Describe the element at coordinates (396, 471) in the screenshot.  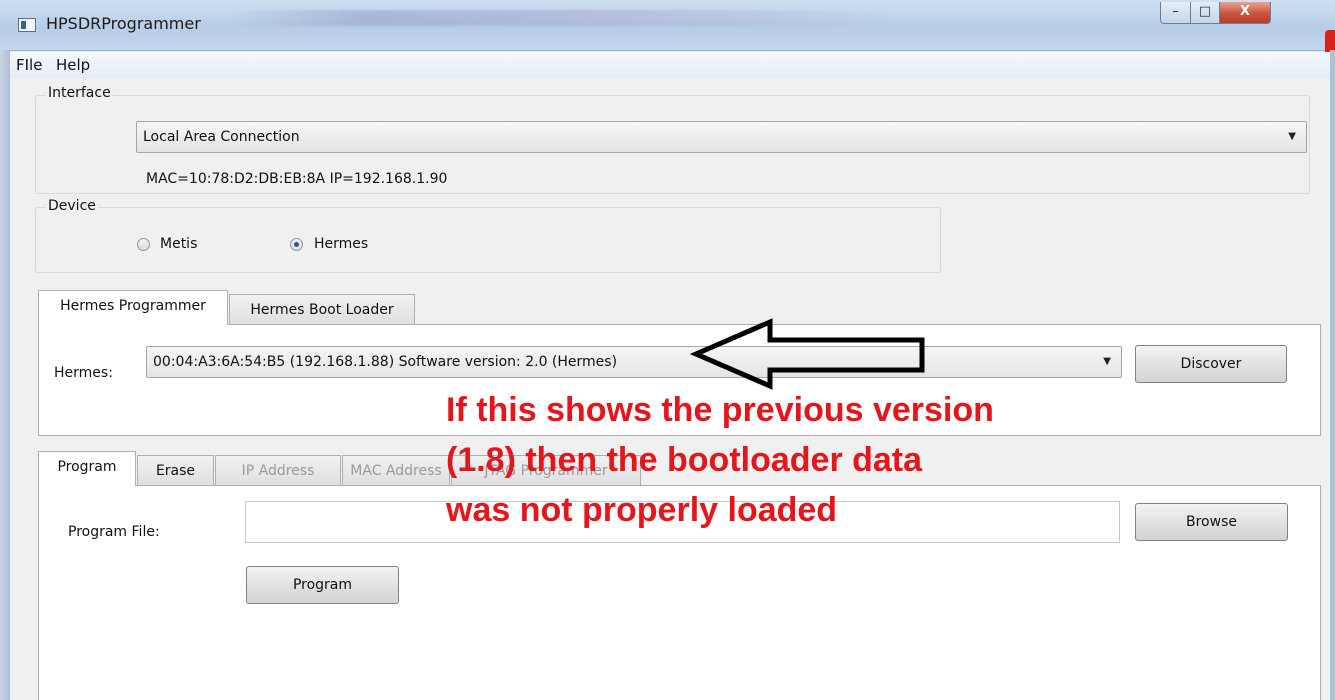
I see `tab-mac-address: MAC Address` at that location.